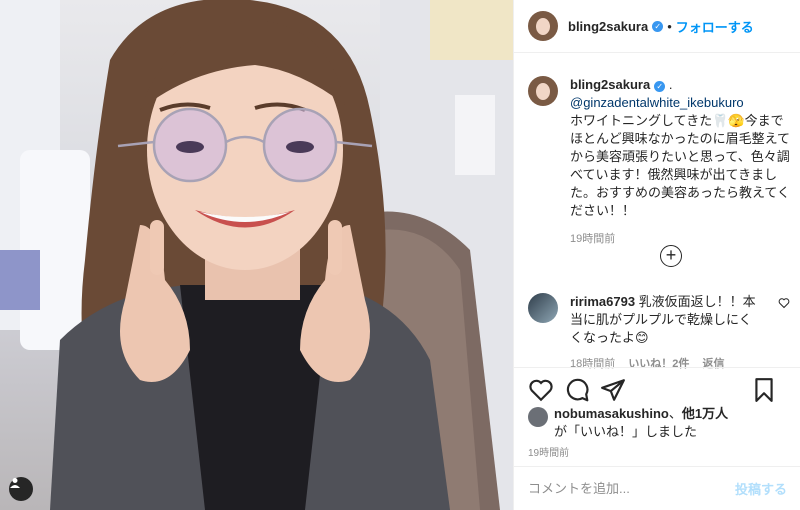 The image size is (800, 510). What do you see at coordinates (764, 390) in the screenshot?
I see `bookmark-icon` at bounding box center [764, 390].